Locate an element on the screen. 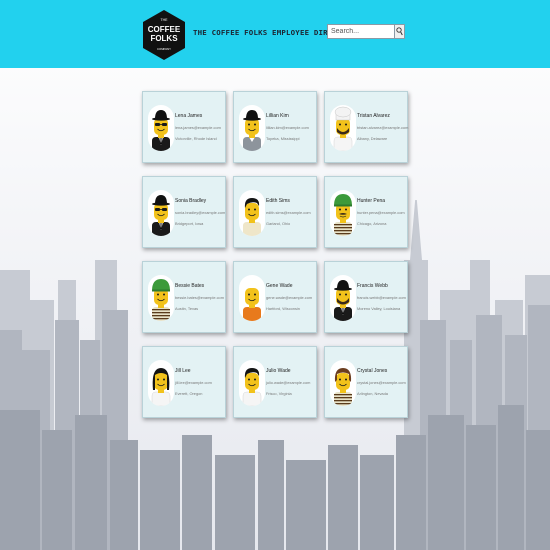  employee-email: lillian.kim@example.com is located at coordinates (287, 127).